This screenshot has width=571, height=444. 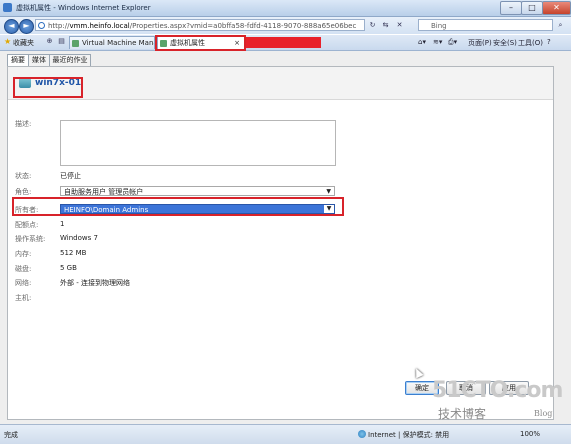 I want to click on compatibility-icon: ⇆, so click(x=385, y=25).